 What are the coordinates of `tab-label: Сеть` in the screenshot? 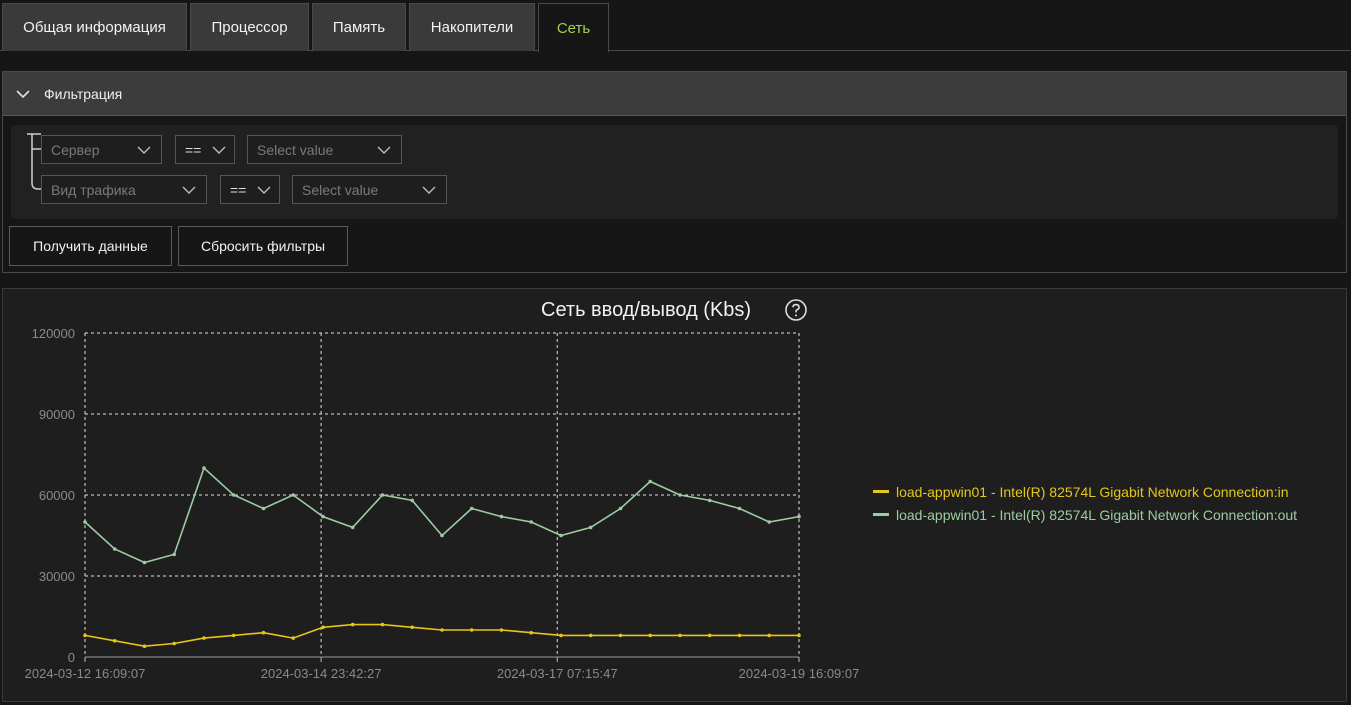 It's located at (573, 28).